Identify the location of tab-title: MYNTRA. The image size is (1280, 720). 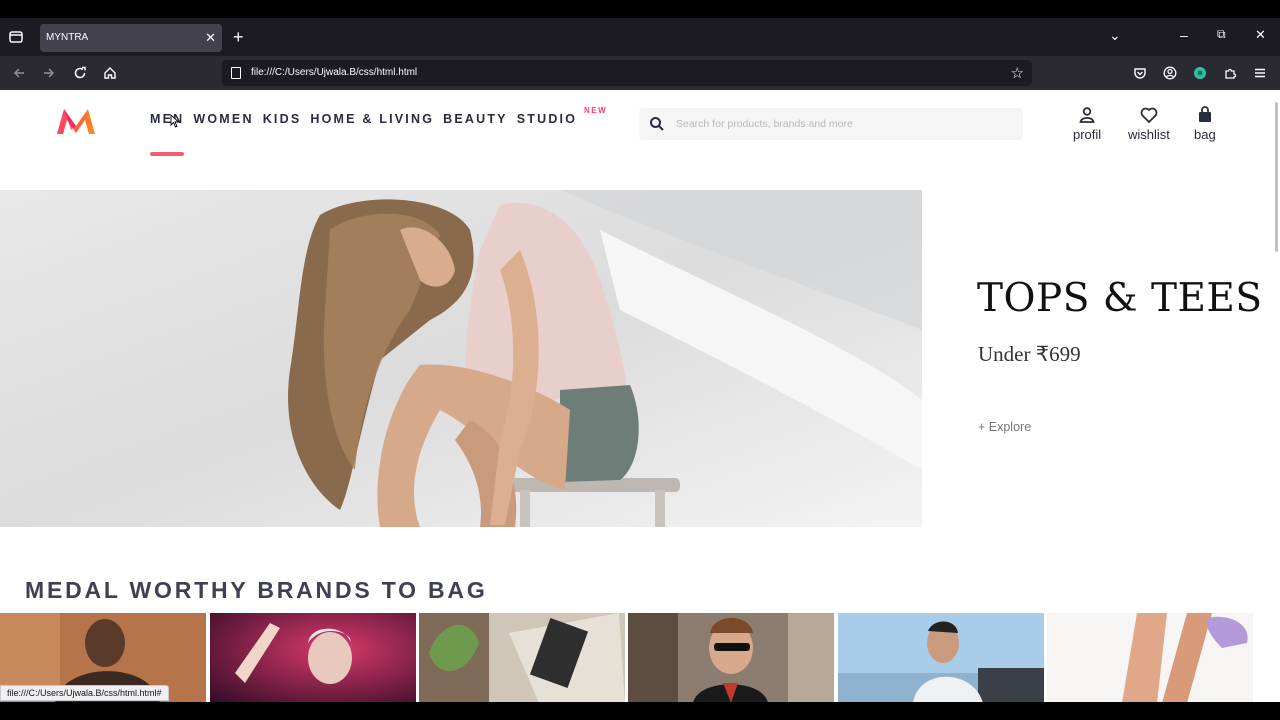
(67, 37).